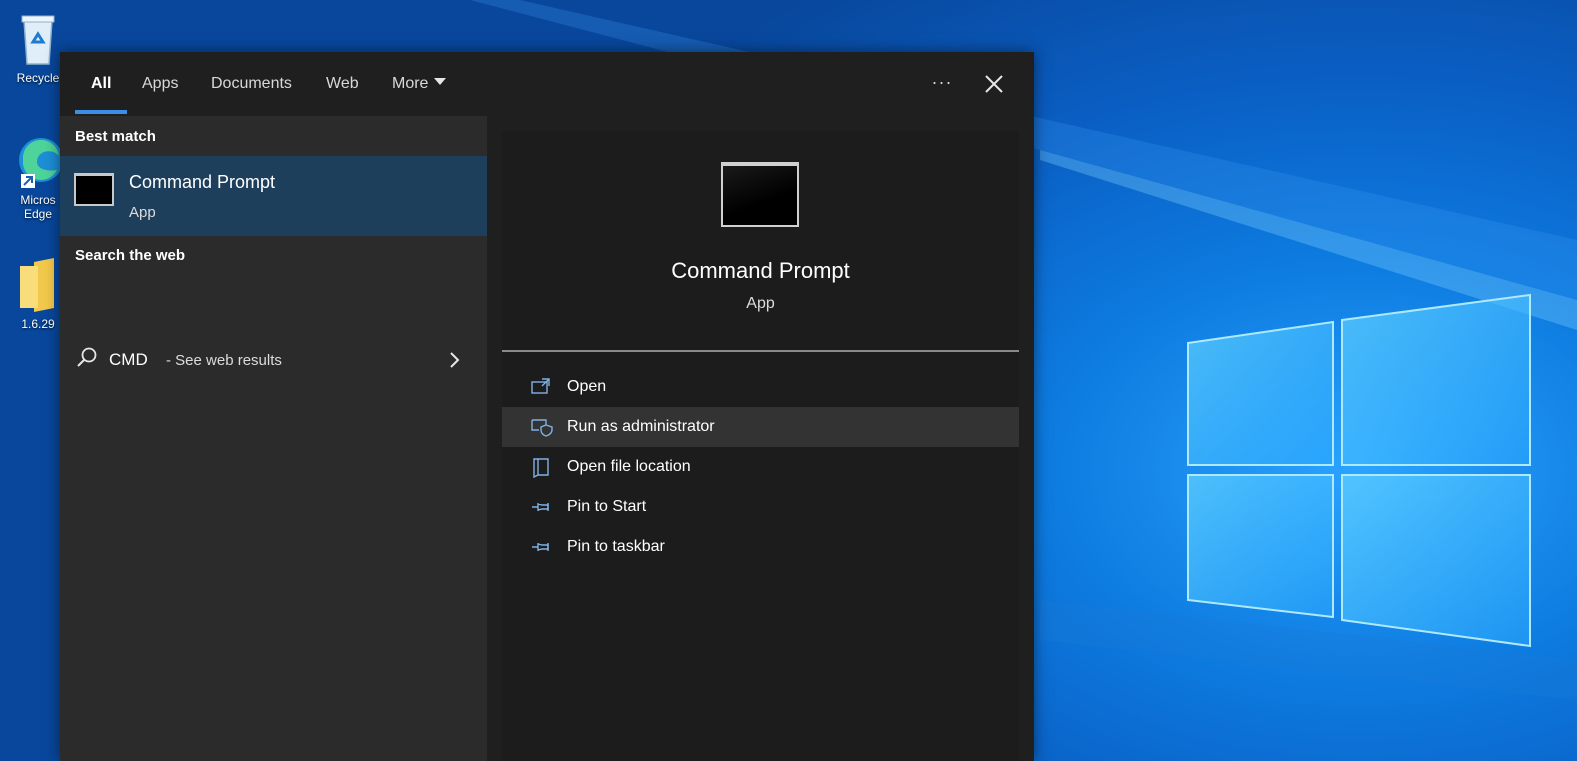 The height and width of the screenshot is (761, 1577). Describe the element at coordinates (38, 160) in the screenshot. I see `microsoft-edge-icon` at that location.